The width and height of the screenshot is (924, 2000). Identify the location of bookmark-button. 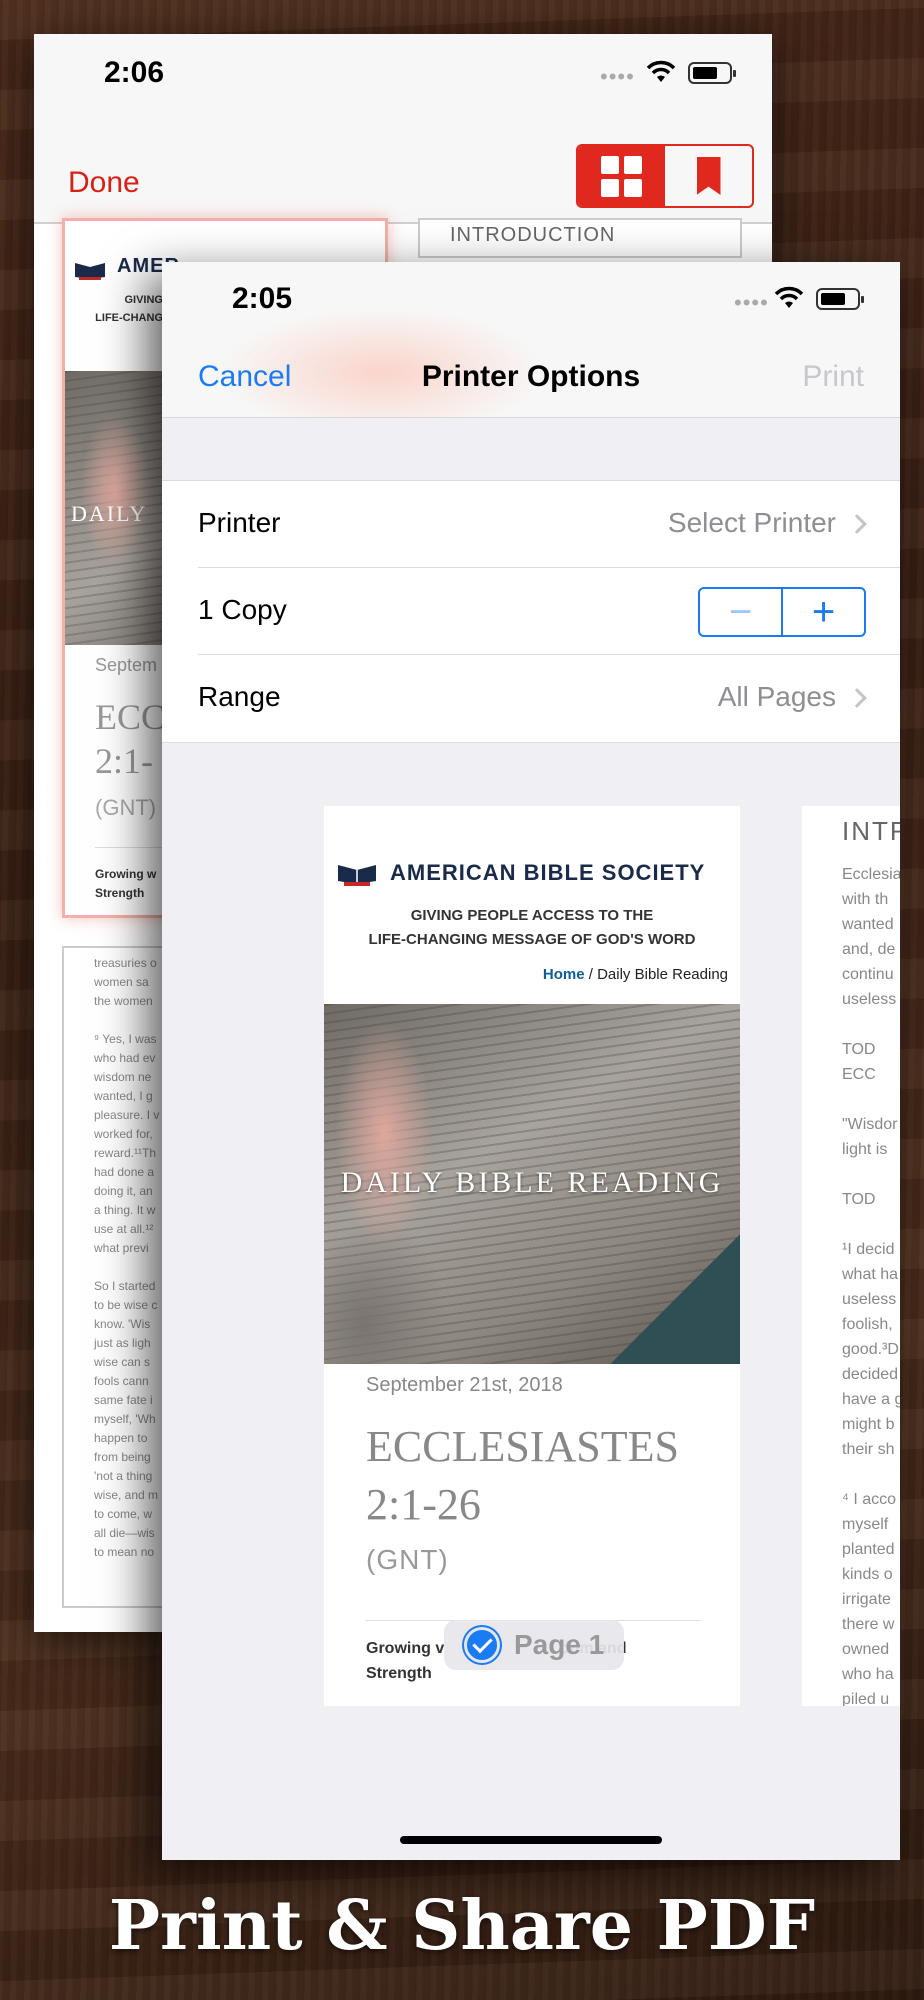
(708, 176).